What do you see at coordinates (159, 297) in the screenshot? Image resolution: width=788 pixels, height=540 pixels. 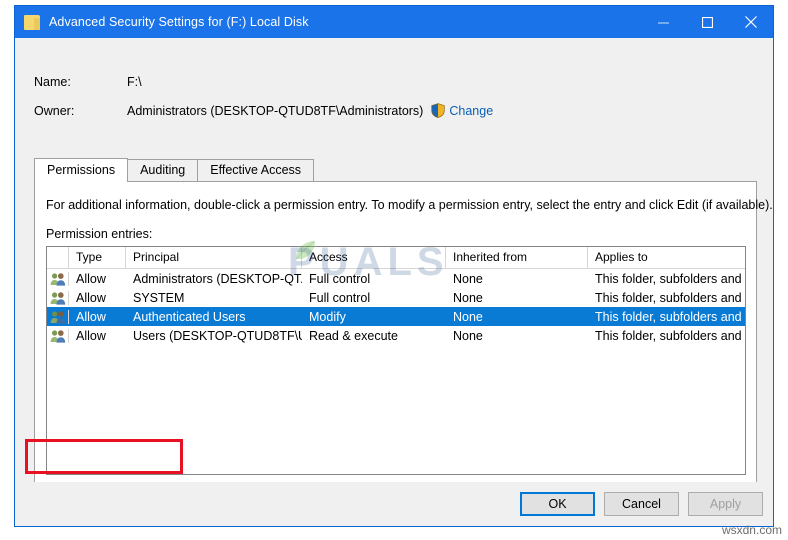 I see `cell-principal: SYSTEM` at bounding box center [159, 297].